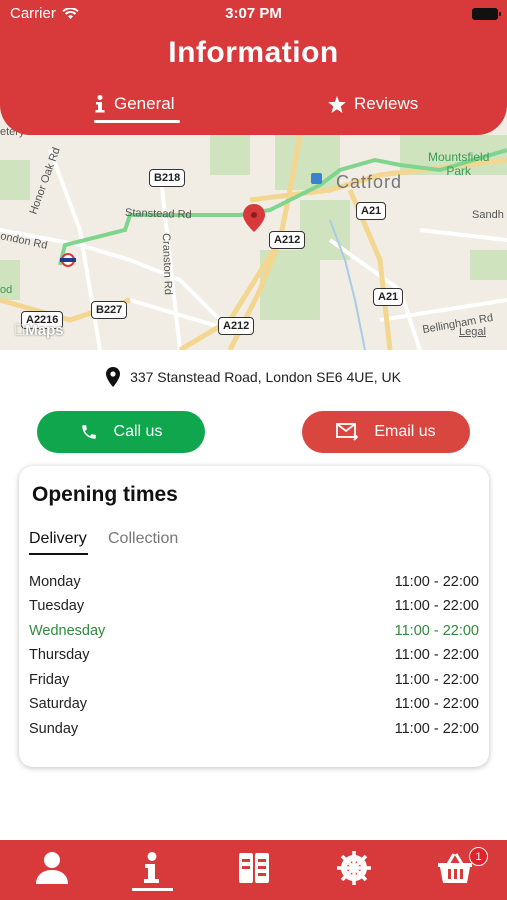 This screenshot has height=900, width=507. I want to click on map-label-sandhu: Sandh, so click(488, 215).